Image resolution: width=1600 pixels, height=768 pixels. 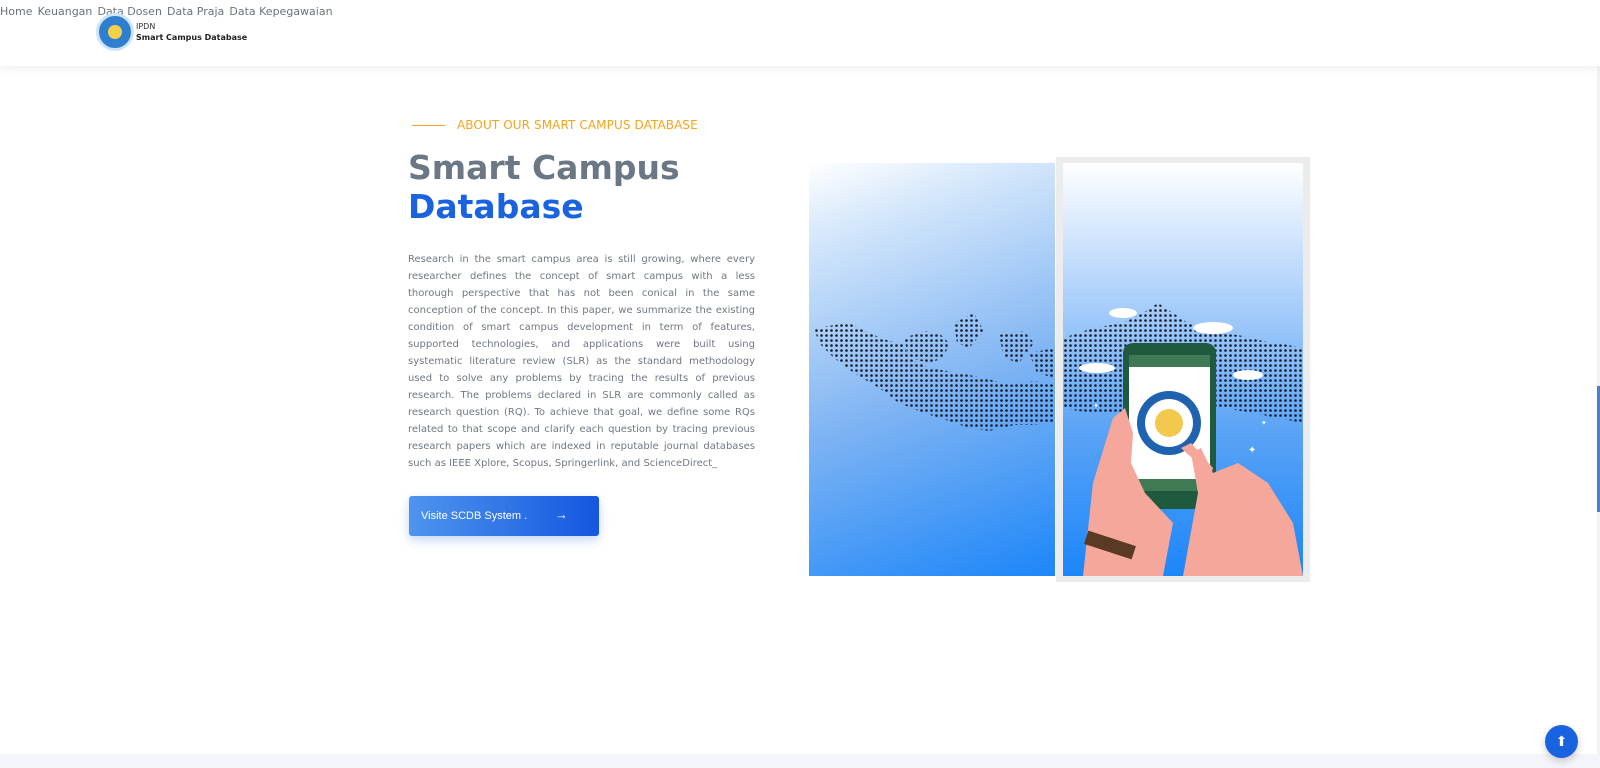 I want to click on logo-title: Smart Campus Database, so click(x=192, y=37).